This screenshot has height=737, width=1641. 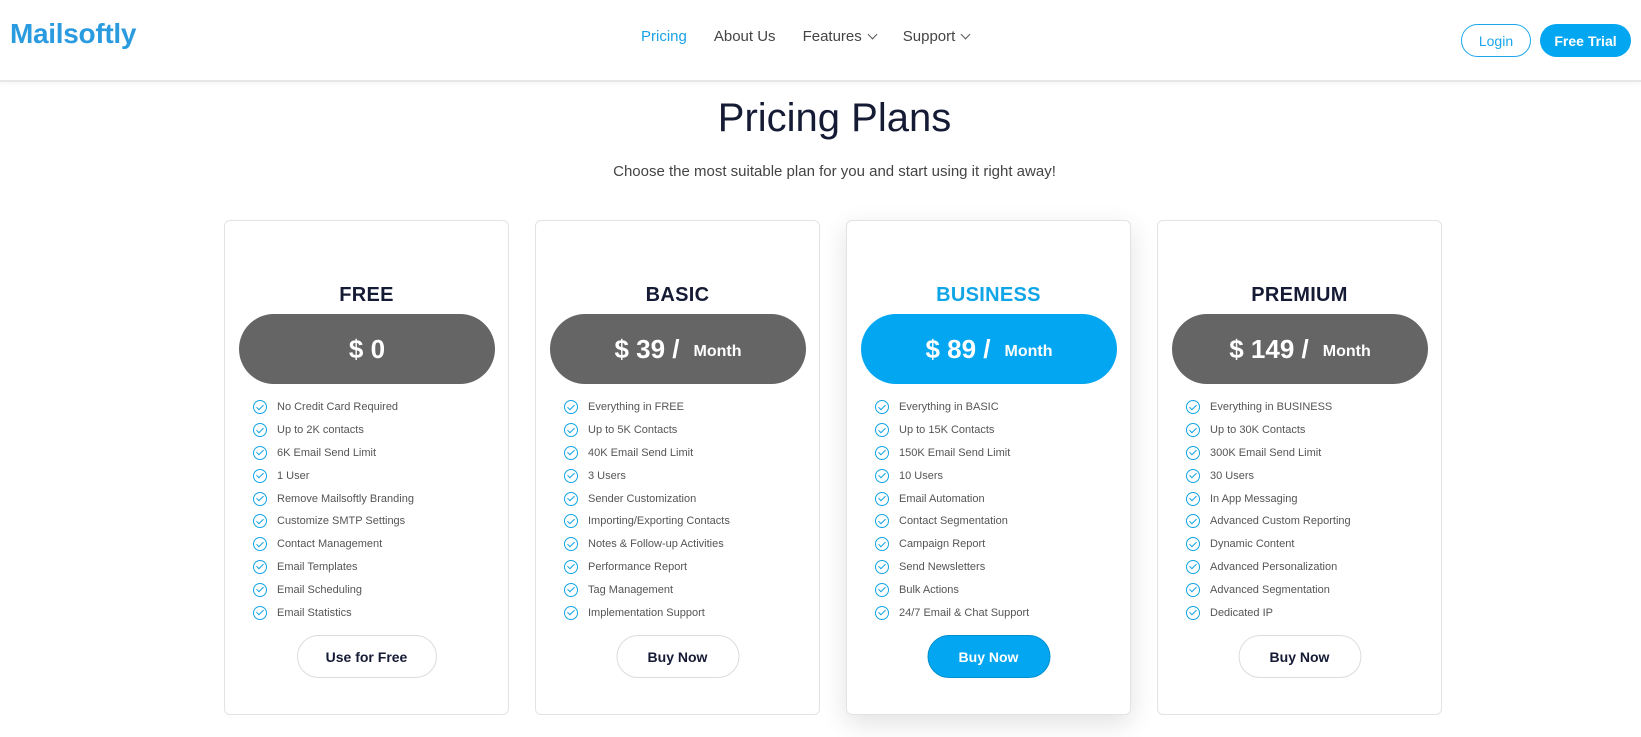 I want to click on basic-cta-button: Buy Now, so click(x=677, y=656).